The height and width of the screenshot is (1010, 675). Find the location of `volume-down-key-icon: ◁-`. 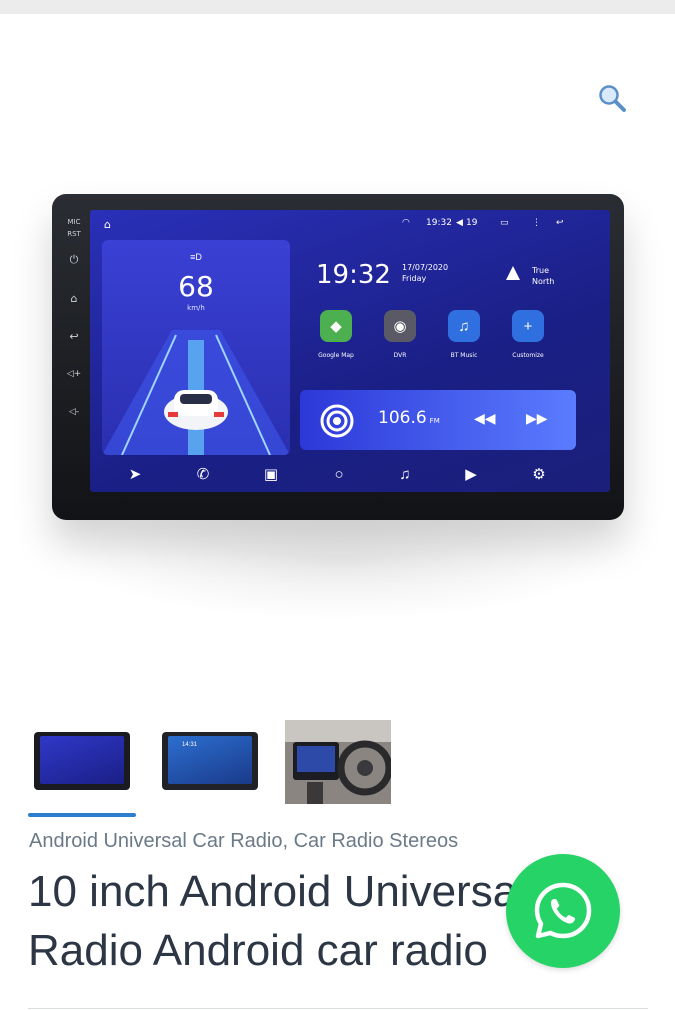

volume-down-key-icon: ◁- is located at coordinates (74, 412).